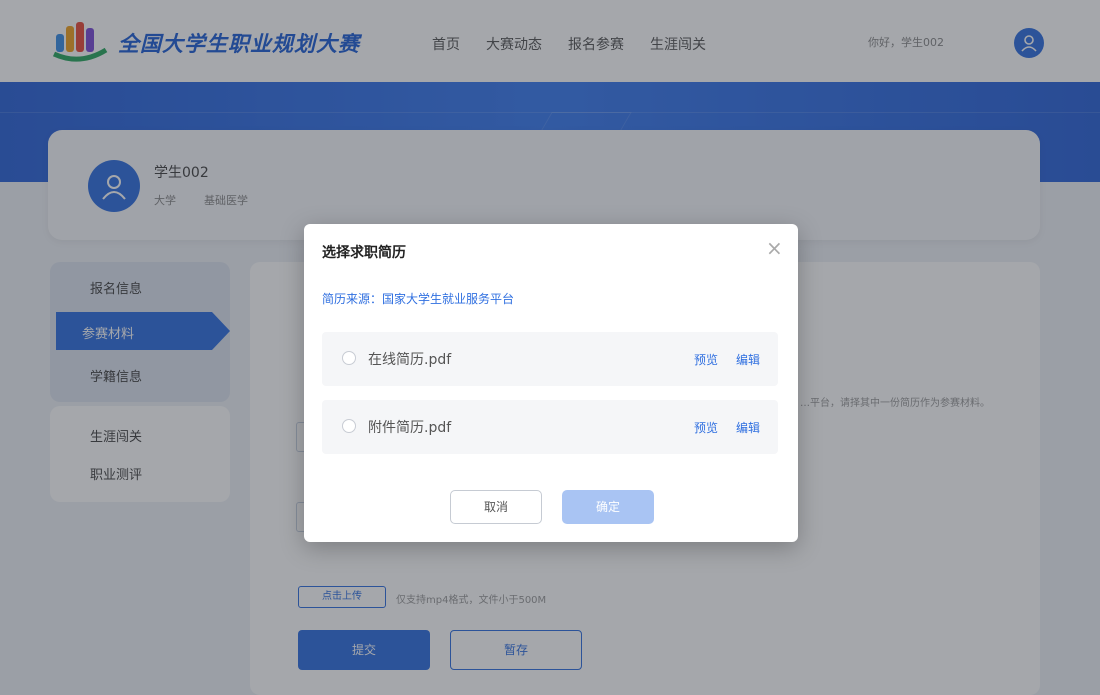 The image size is (1100, 695). I want to click on confirm-button: 确定, so click(608, 507).